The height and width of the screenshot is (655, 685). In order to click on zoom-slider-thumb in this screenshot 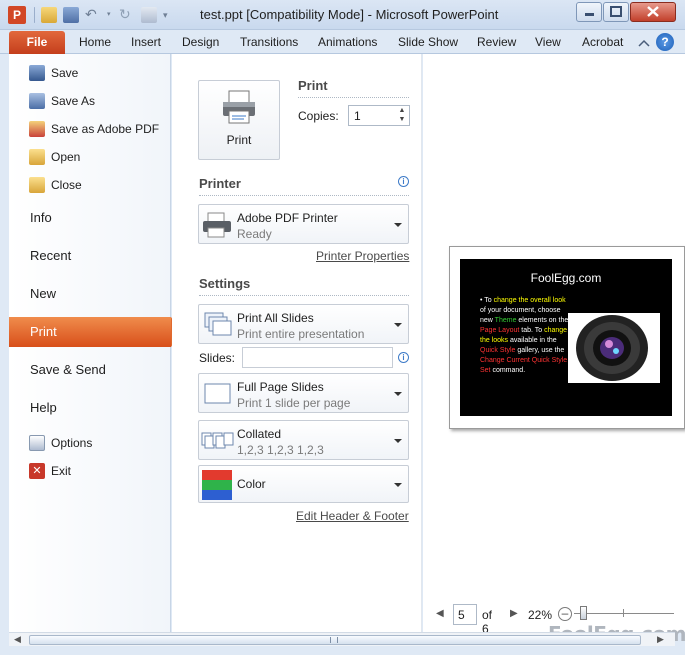, I will do `click(583, 613)`.